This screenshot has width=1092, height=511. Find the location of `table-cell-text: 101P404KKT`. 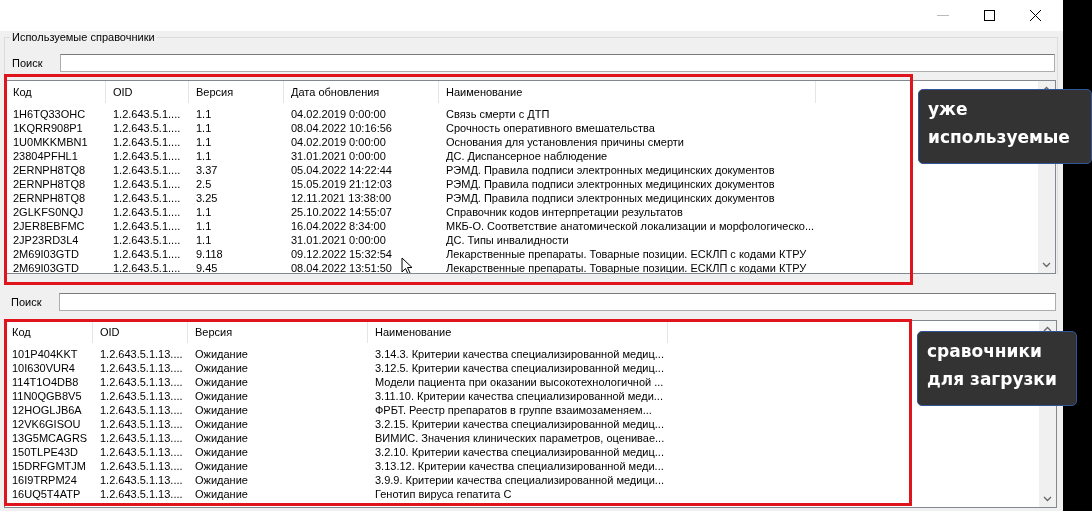

table-cell-text: 101P404KKT is located at coordinates (44, 354).